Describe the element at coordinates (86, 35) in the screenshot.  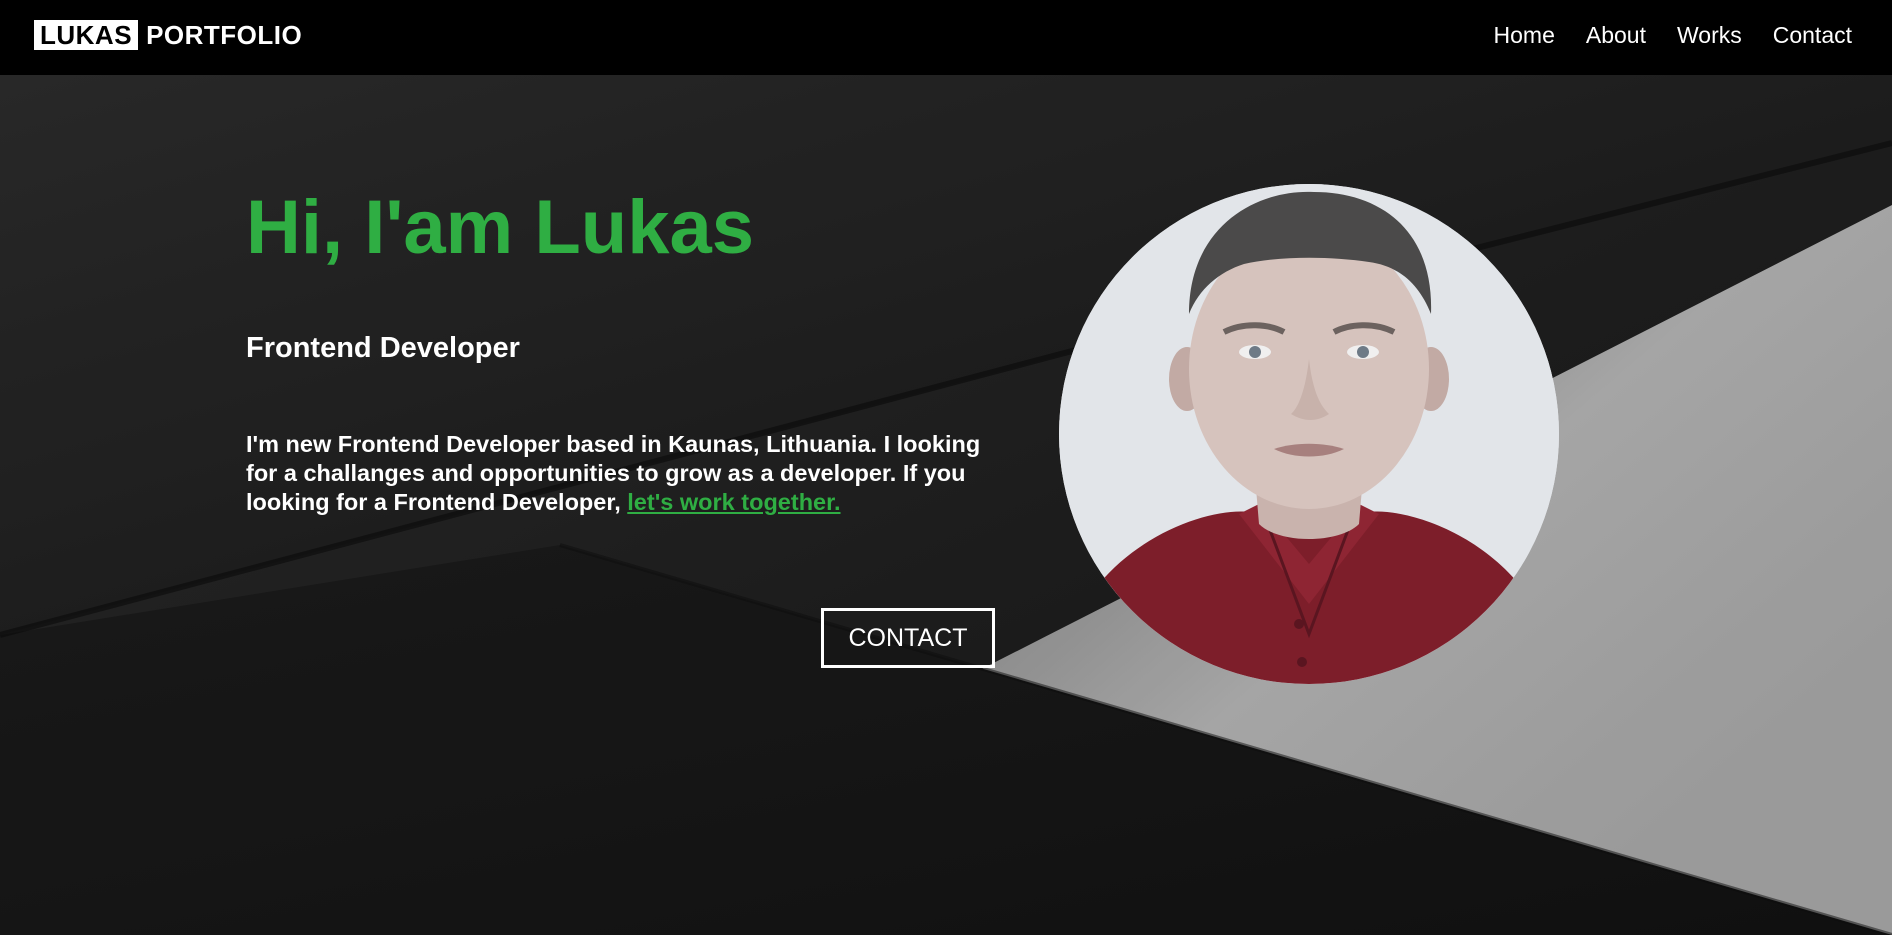
I see `logo-box-text: LUKAS` at that location.